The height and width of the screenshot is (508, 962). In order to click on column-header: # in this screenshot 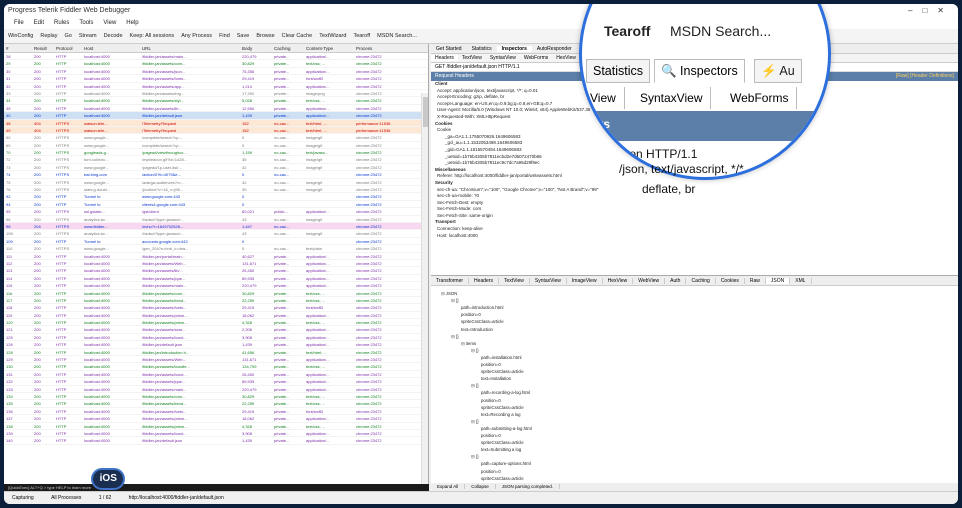, I will do `click(18, 48)`.